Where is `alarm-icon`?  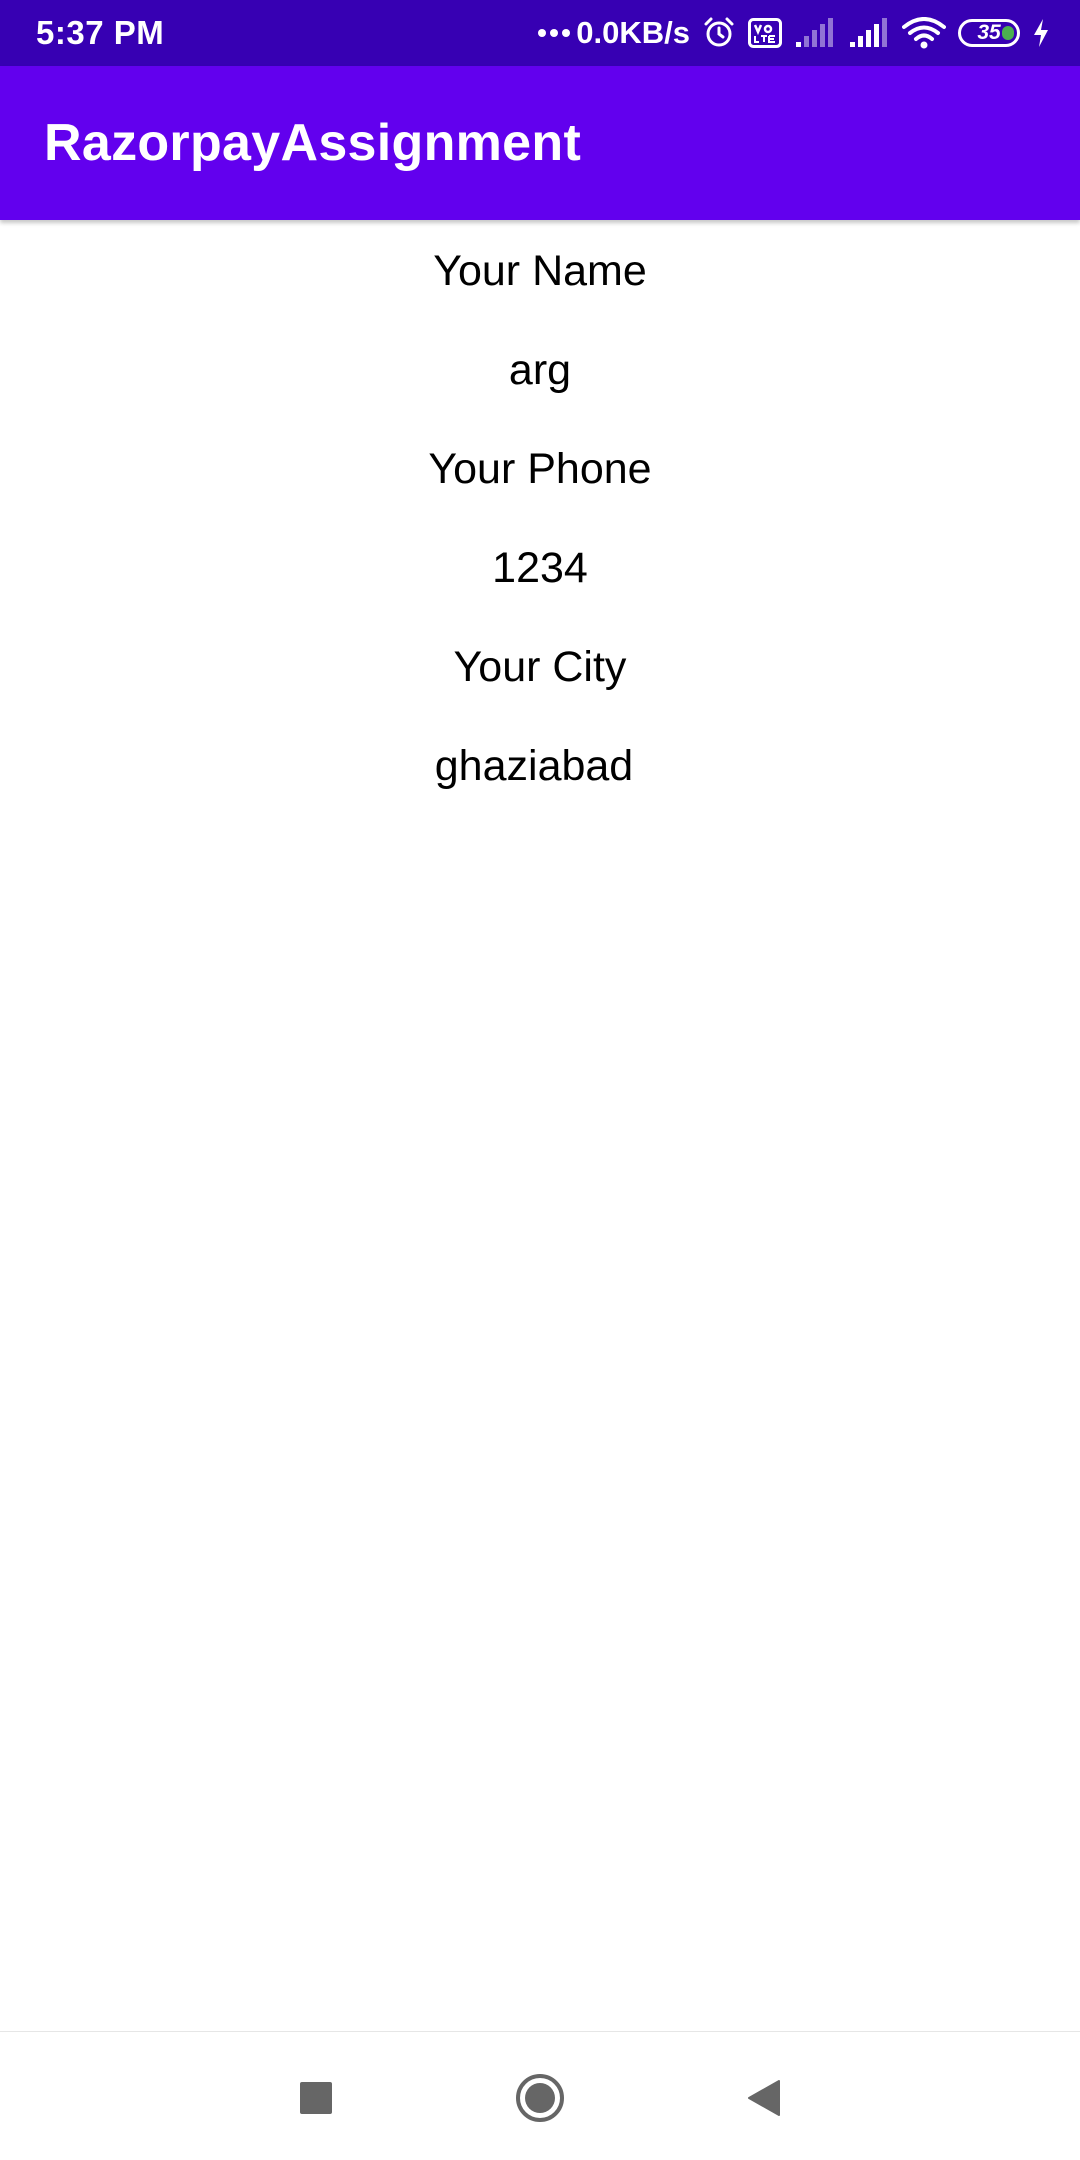 alarm-icon is located at coordinates (719, 33).